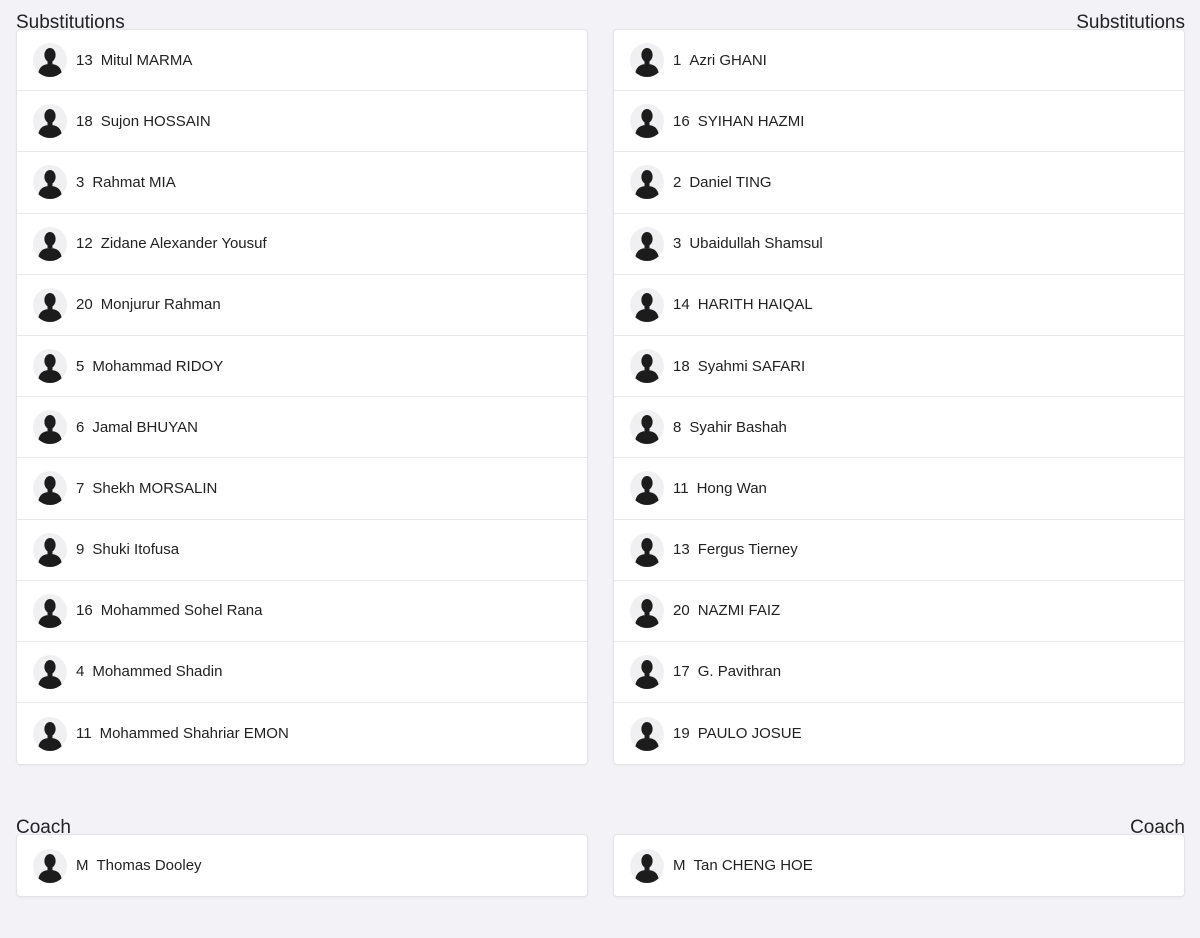 This screenshot has width=1200, height=938. Describe the element at coordinates (302, 489) in the screenshot. I see `player-row: 7 Shekh MORSALIN` at that location.